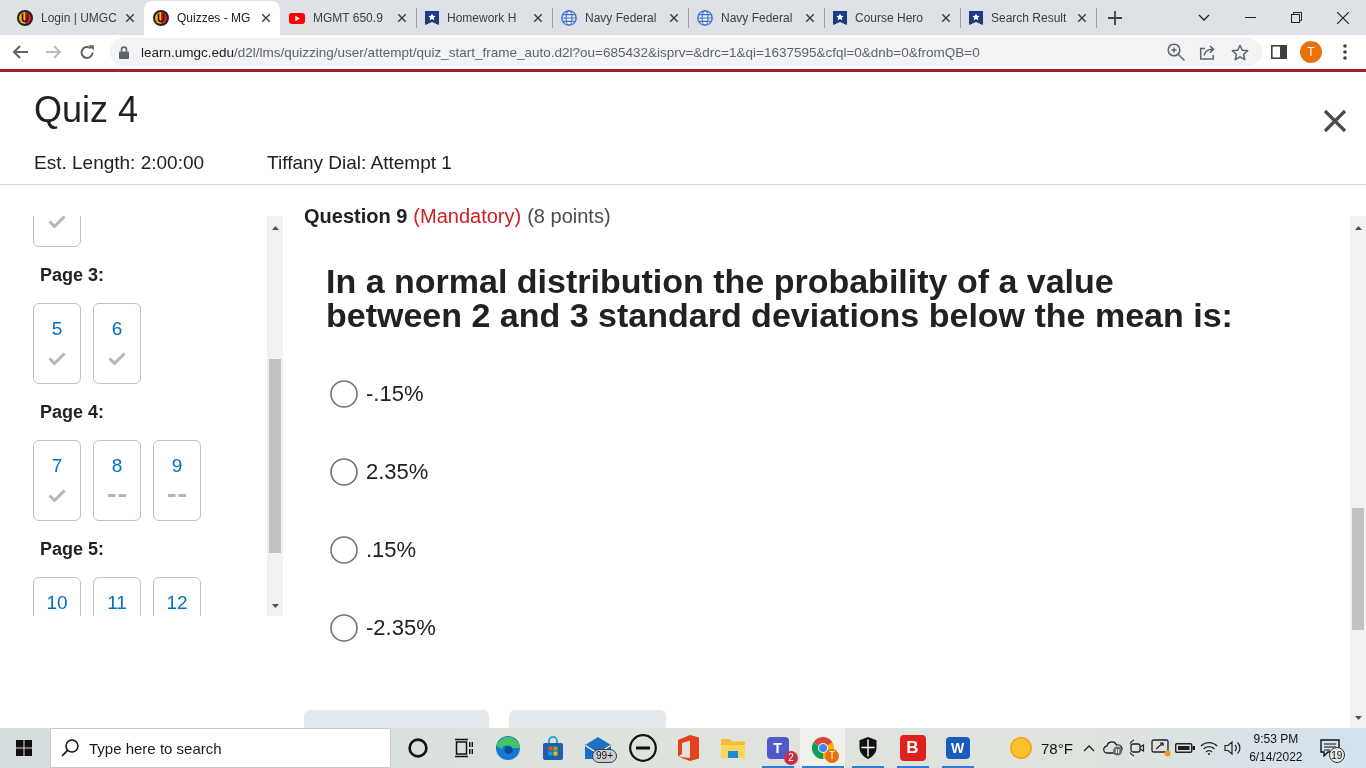  I want to click on notification-count: 19, so click(1336, 755).